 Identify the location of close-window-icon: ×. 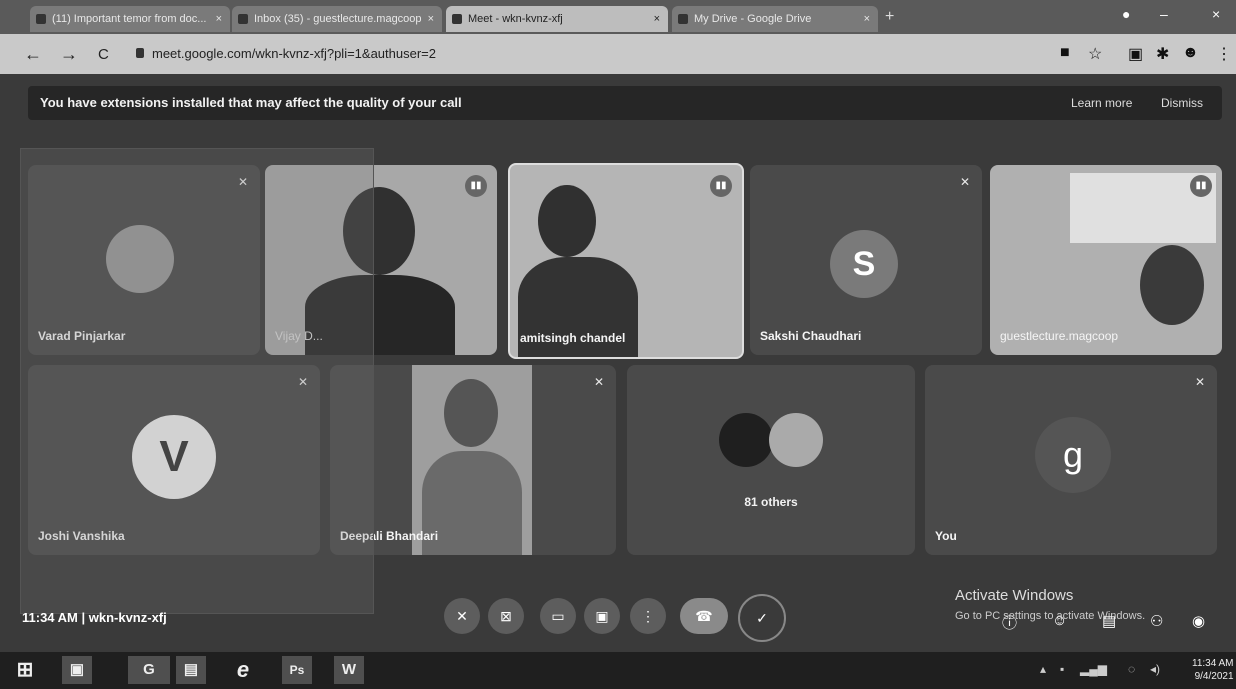
(1216, 14).